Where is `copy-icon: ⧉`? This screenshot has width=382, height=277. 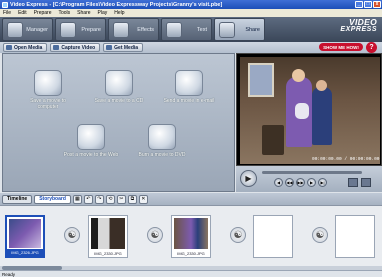
copy-icon: ⧉ is located at coordinates (132, 199).